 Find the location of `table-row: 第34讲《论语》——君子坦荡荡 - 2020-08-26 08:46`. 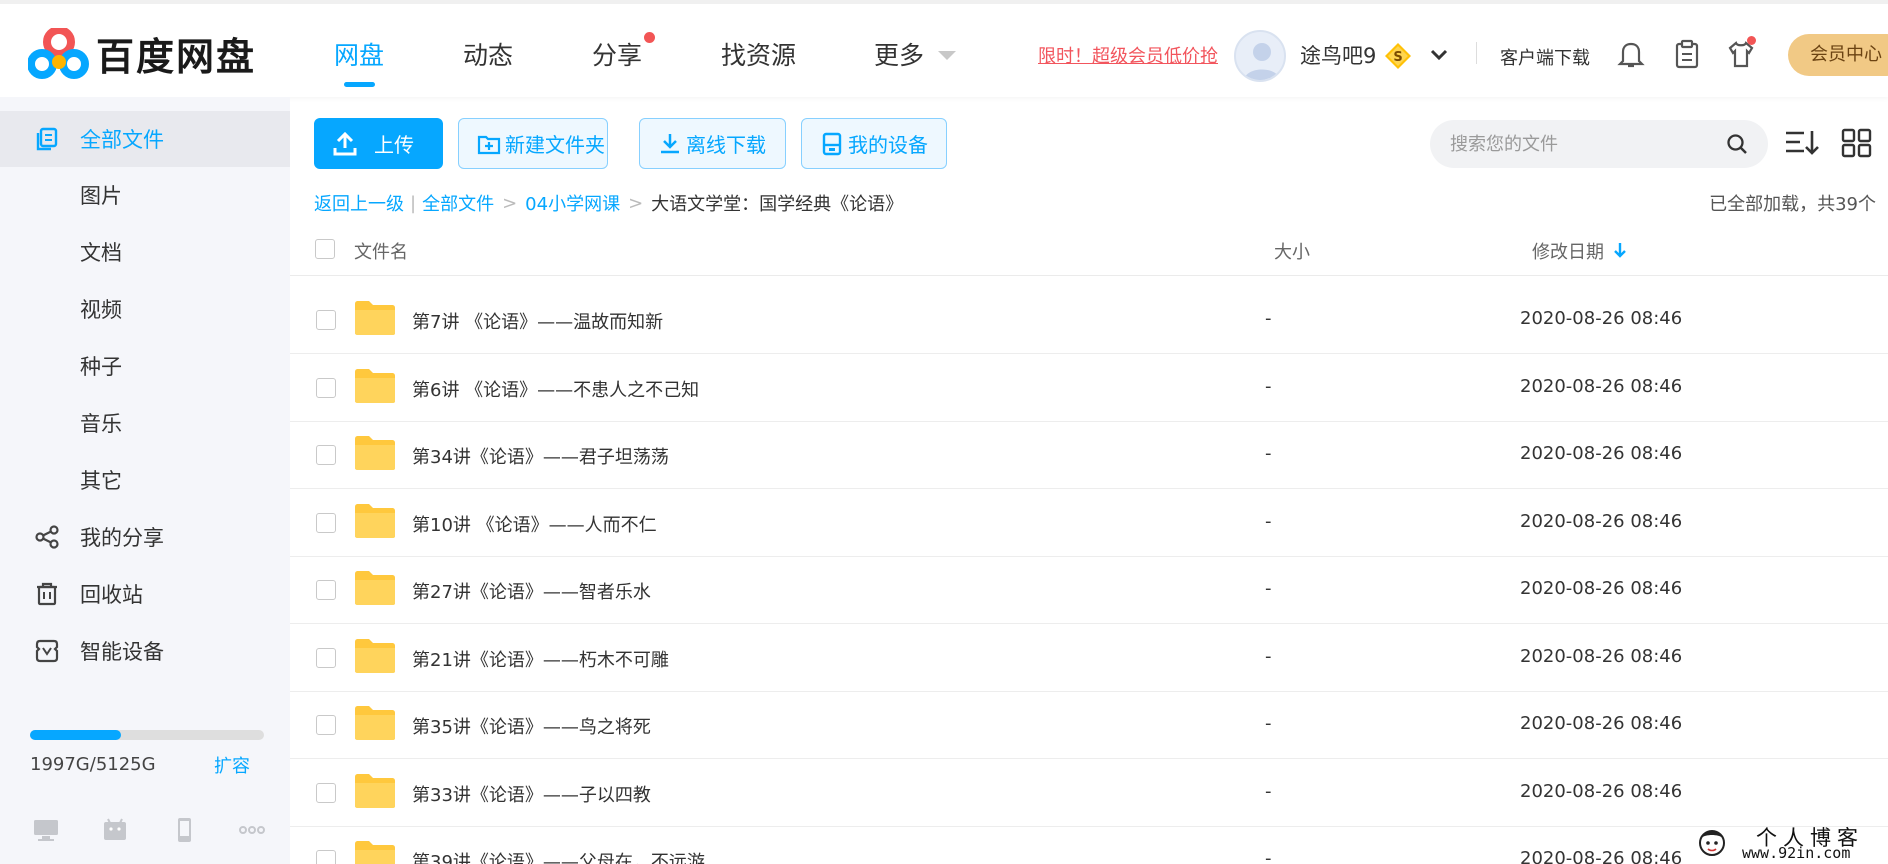

table-row: 第34讲《论语》——君子坦荡荡 - 2020-08-26 08:46 is located at coordinates (1089, 455).